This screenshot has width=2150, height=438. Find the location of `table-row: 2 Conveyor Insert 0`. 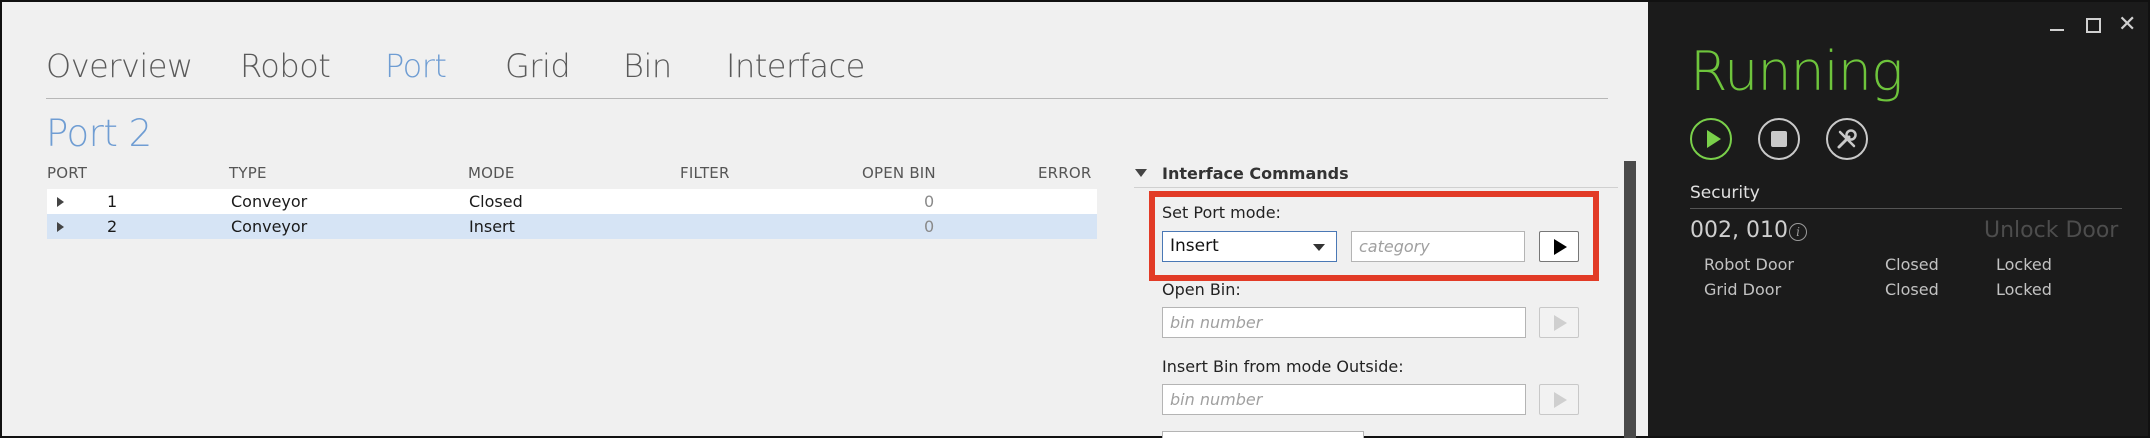

table-row: 2 Conveyor Insert 0 is located at coordinates (572, 226).